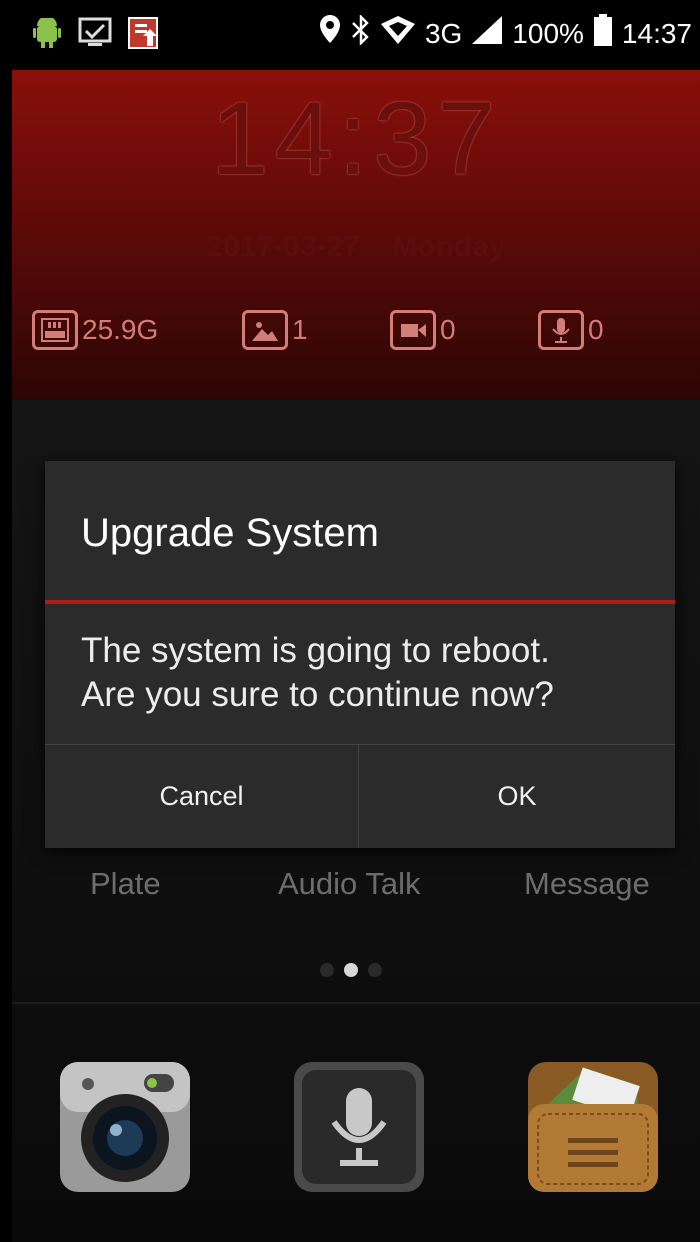 The width and height of the screenshot is (700, 1242). I want to click on status-right-icons: 3G 100% 14:37, so click(505, 33).